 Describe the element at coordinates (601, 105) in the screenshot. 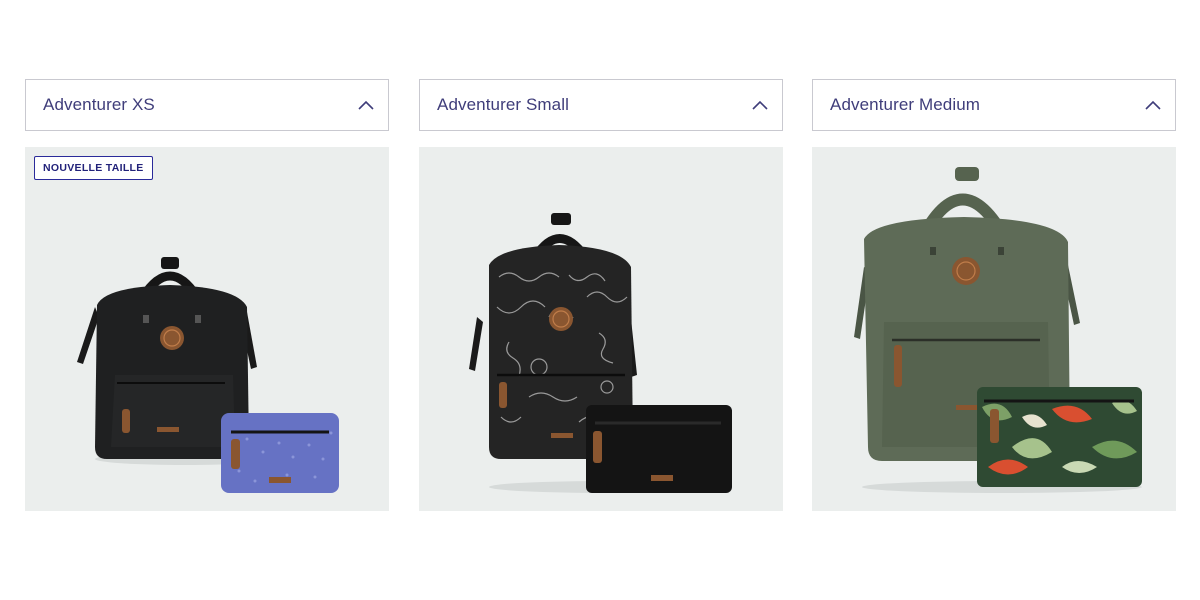

I see `size-dropdown-small: Adventurer Small` at that location.